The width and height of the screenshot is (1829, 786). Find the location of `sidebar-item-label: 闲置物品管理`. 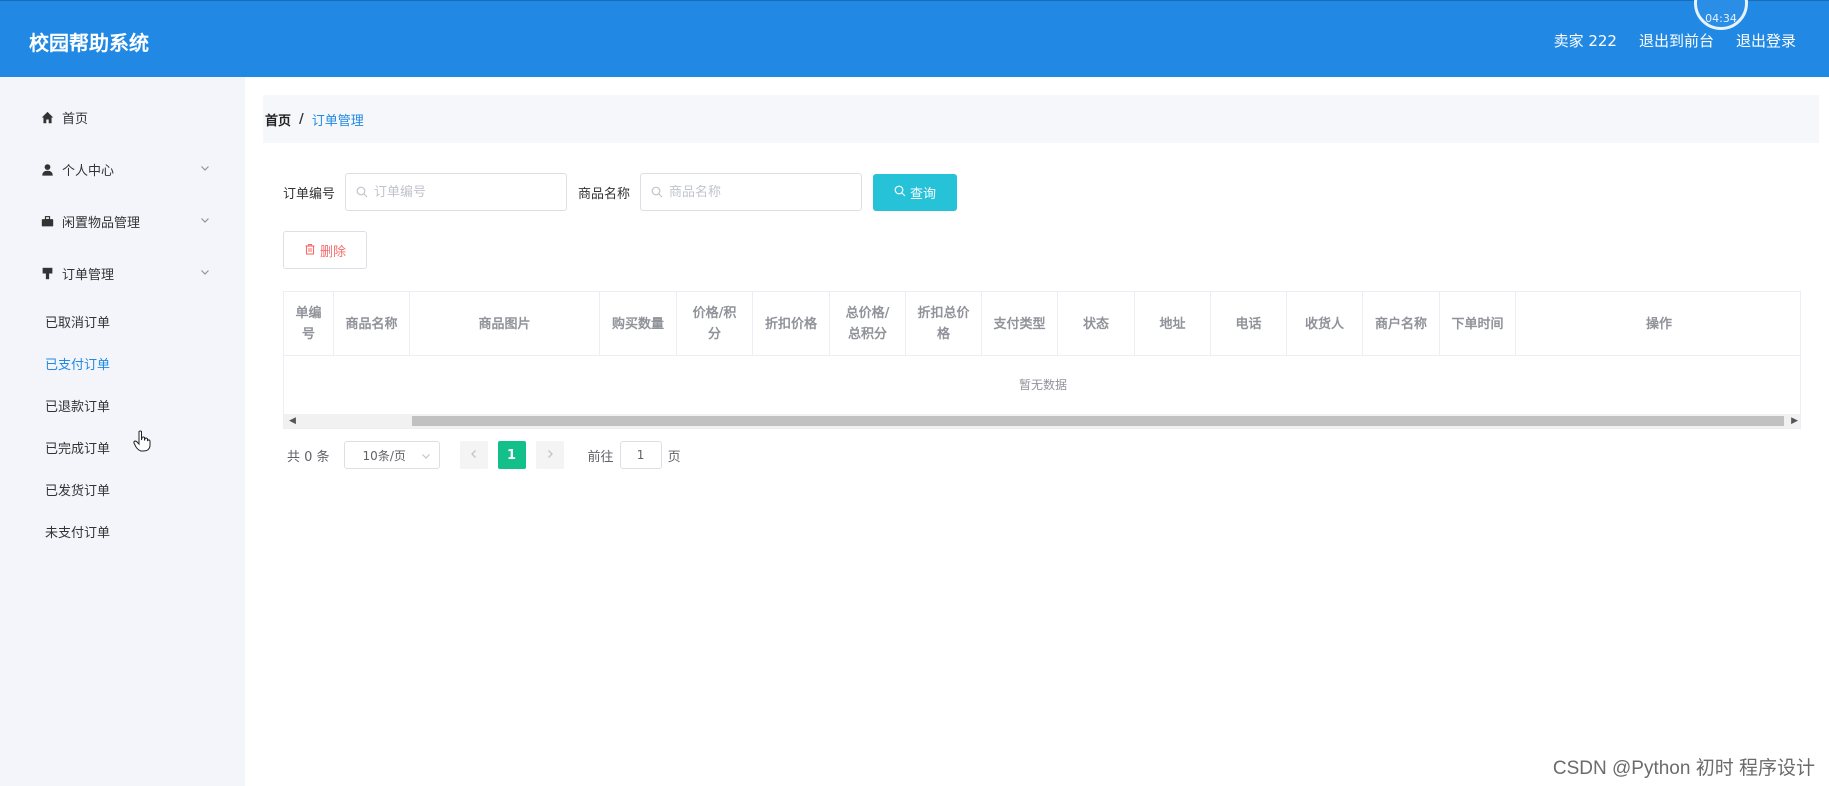

sidebar-item-label: 闲置物品管理 is located at coordinates (101, 223).